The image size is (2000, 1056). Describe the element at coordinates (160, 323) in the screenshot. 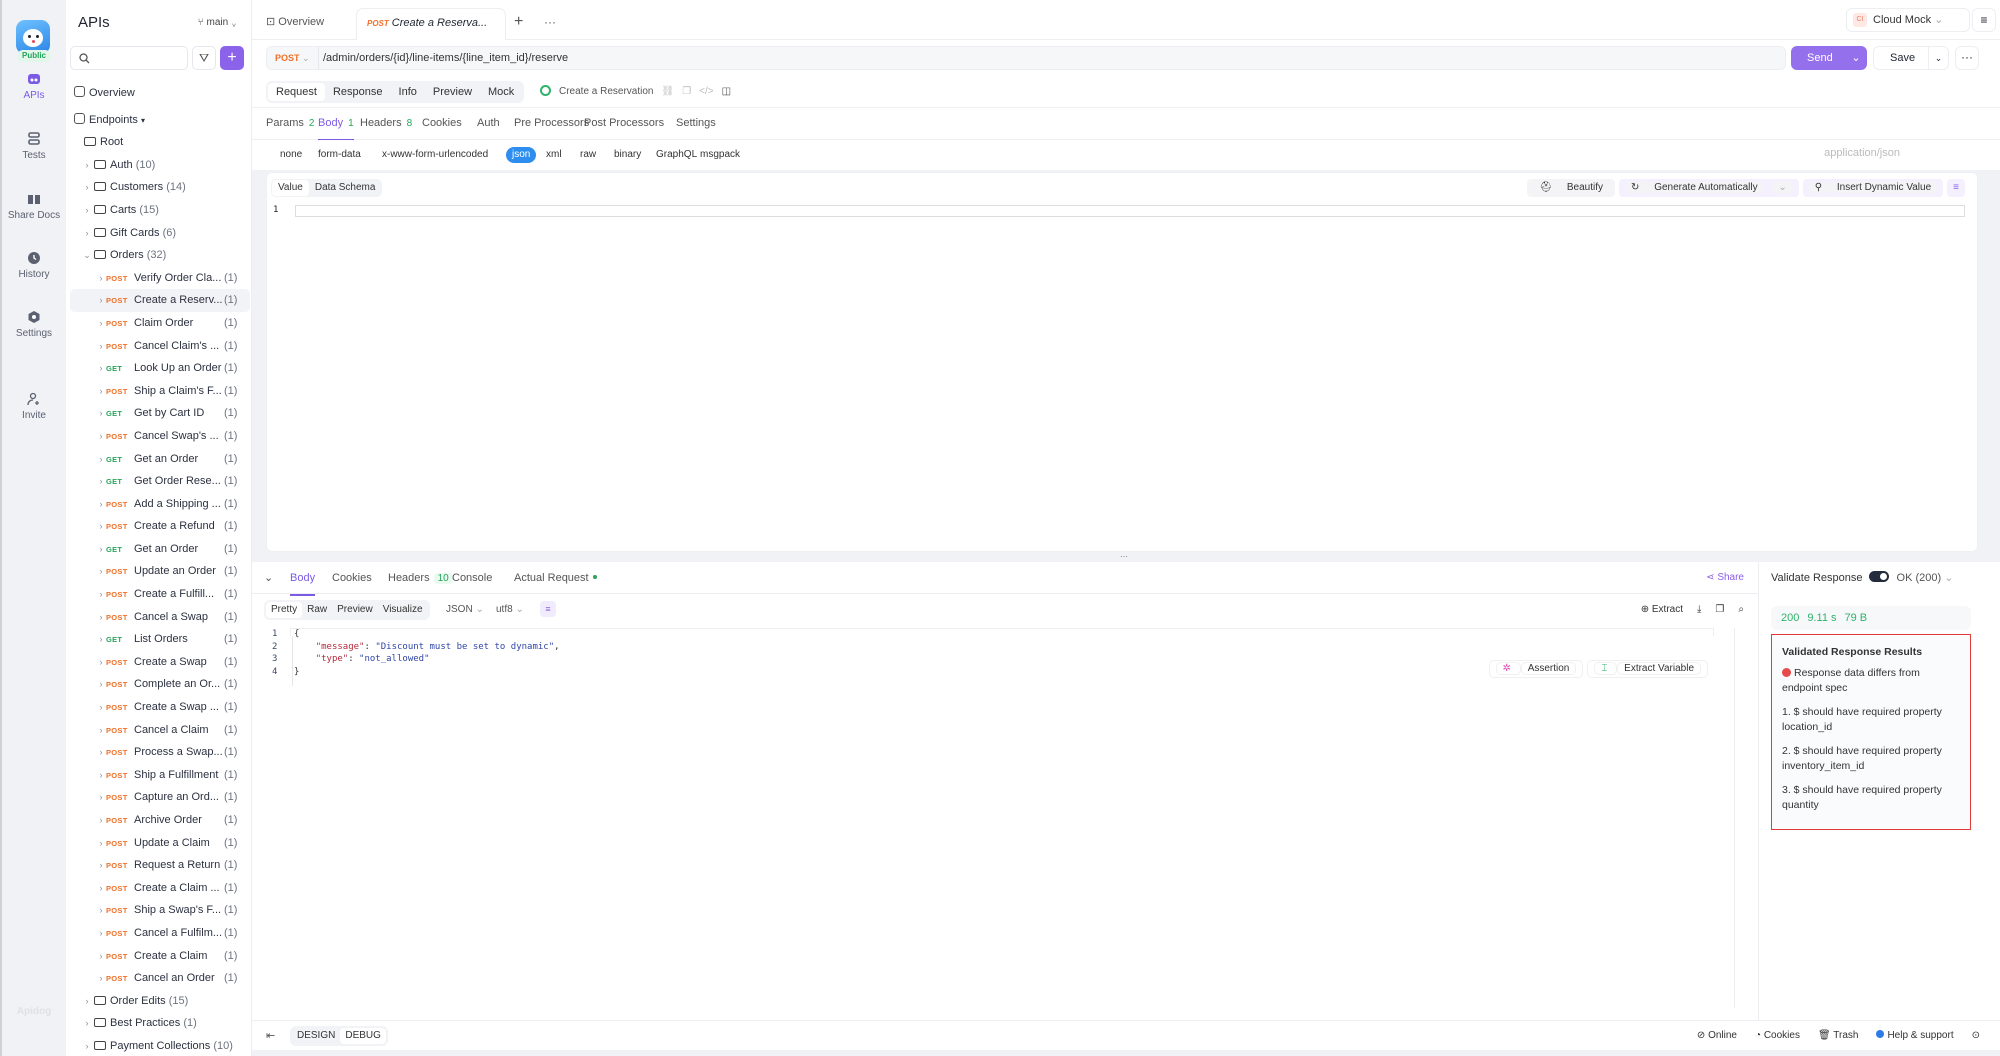

I see `tree-request: › POST Claim Order (1)` at that location.